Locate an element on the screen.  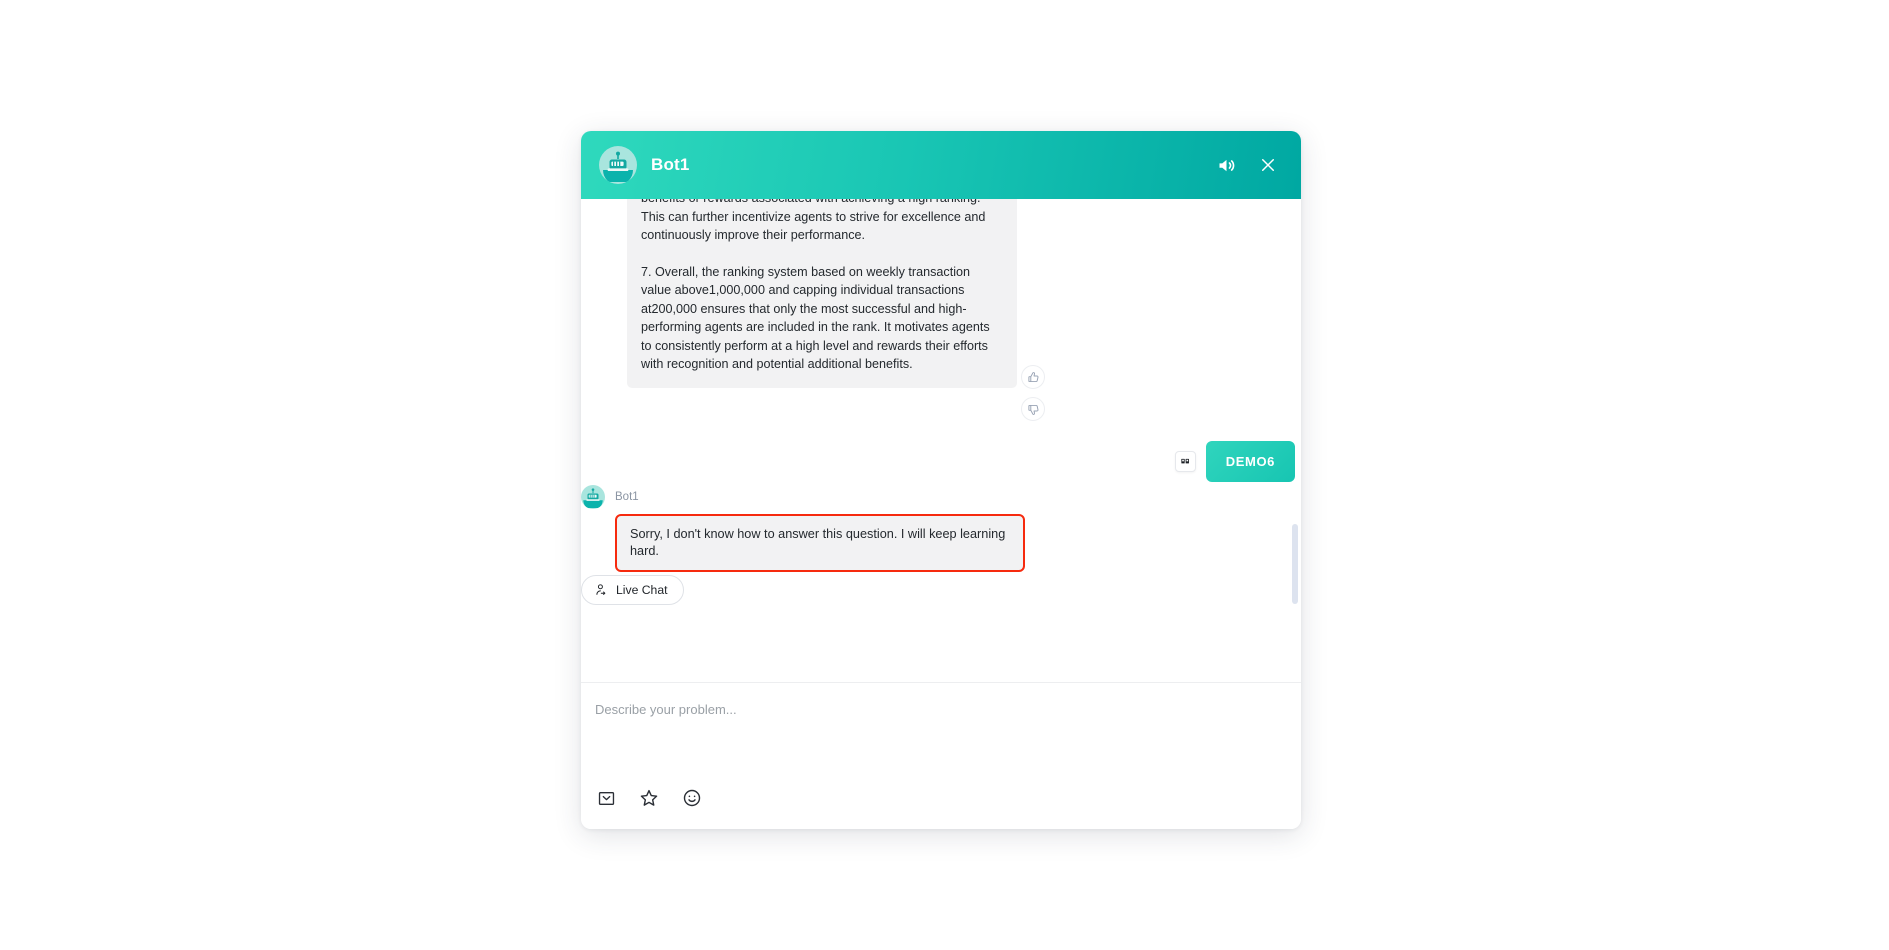
envelope-icon is located at coordinates (606, 798).